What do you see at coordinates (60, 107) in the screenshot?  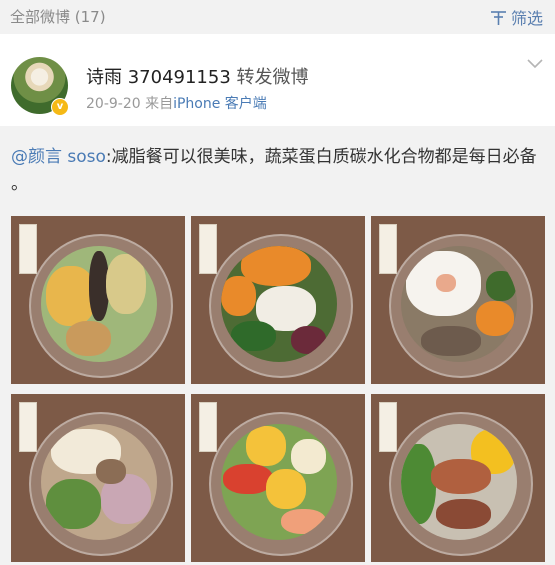 I see `verified-badge-icon: v` at bounding box center [60, 107].